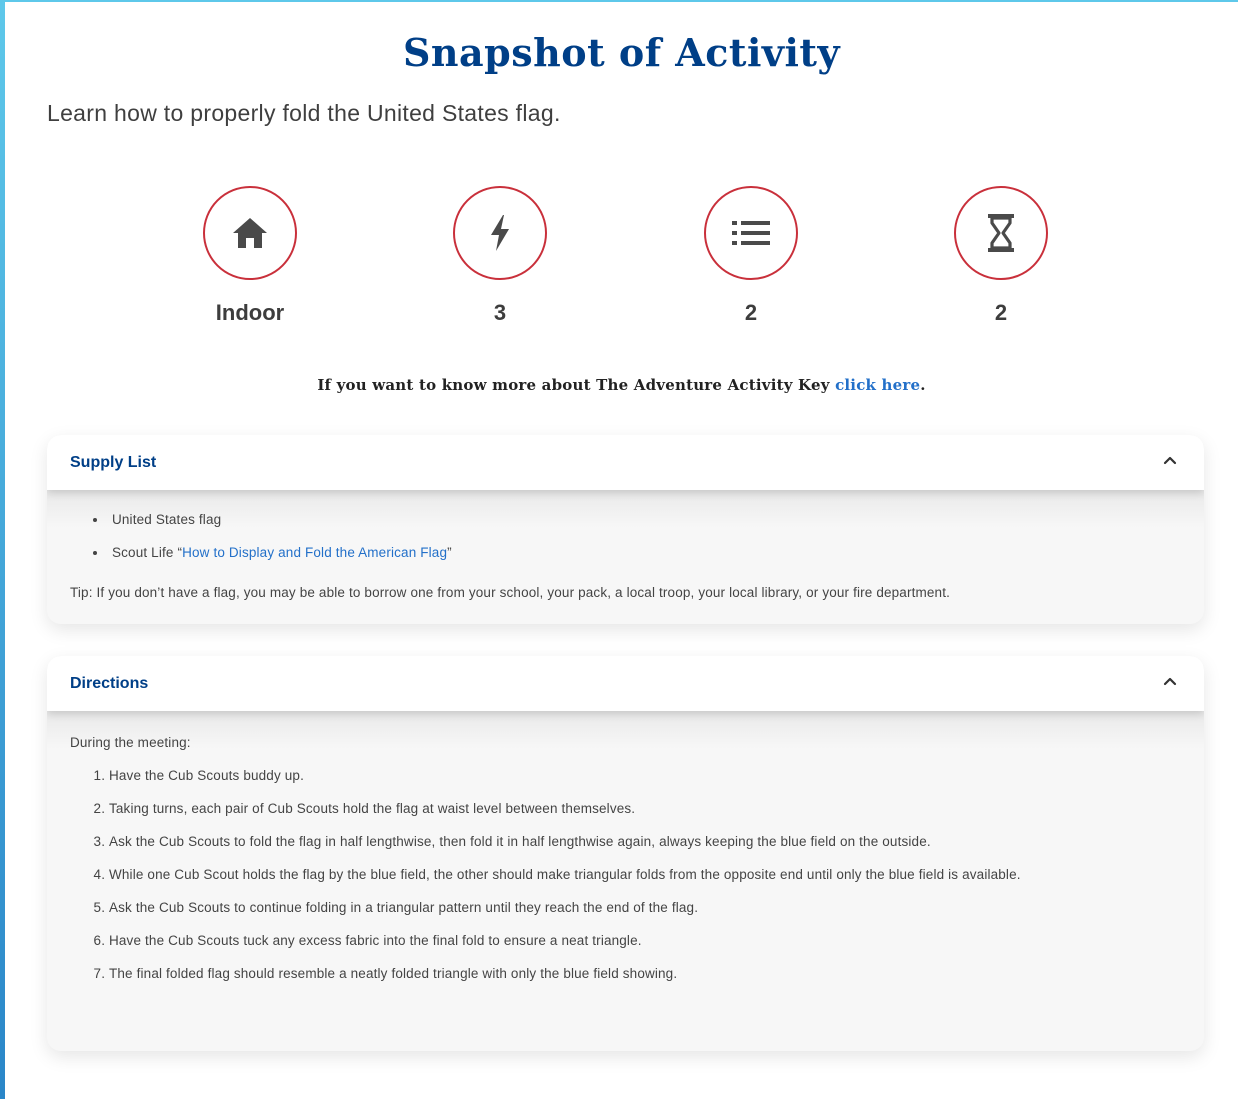  What do you see at coordinates (449, 552) in the screenshot?
I see `supply-item-suffix: ”` at bounding box center [449, 552].